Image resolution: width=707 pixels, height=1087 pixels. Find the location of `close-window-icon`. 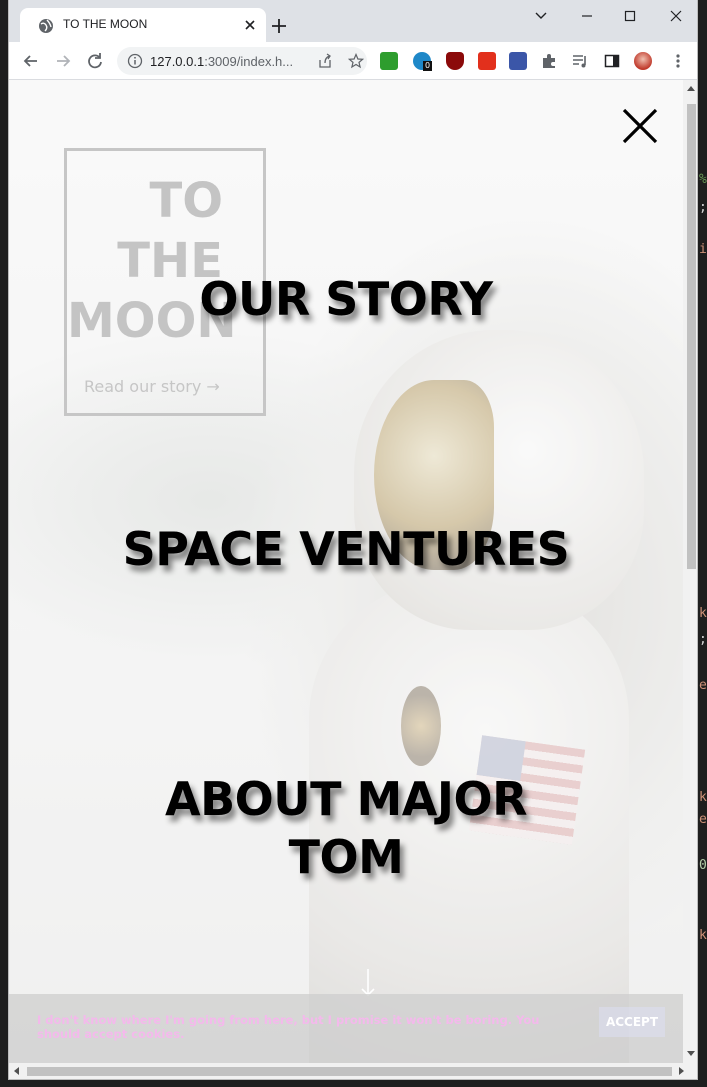

close-window-icon is located at coordinates (676, 16).